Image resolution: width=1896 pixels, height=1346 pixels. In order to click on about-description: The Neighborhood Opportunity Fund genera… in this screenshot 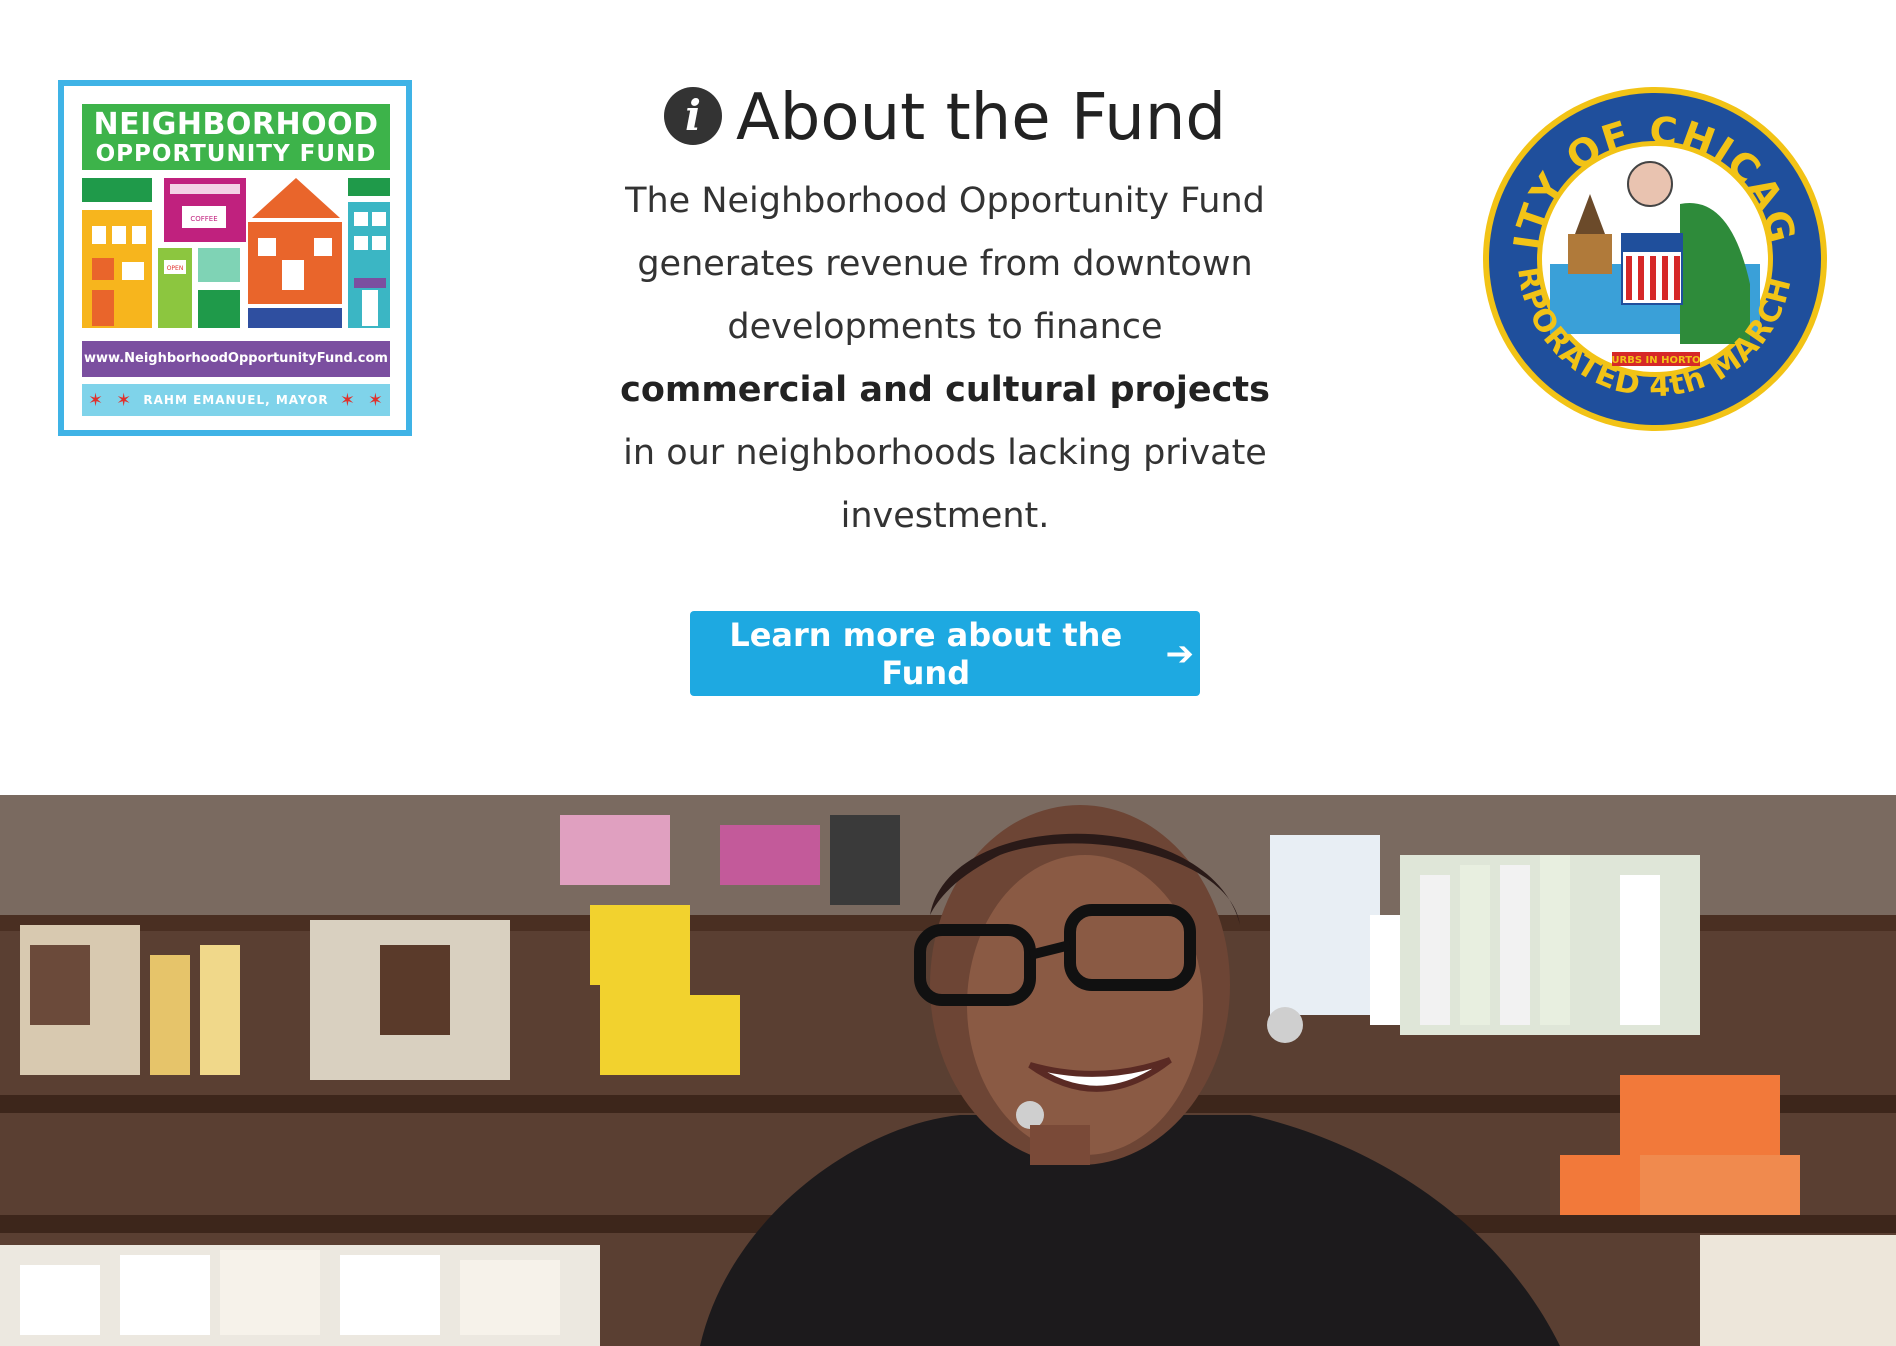, I will do `click(945, 359)`.